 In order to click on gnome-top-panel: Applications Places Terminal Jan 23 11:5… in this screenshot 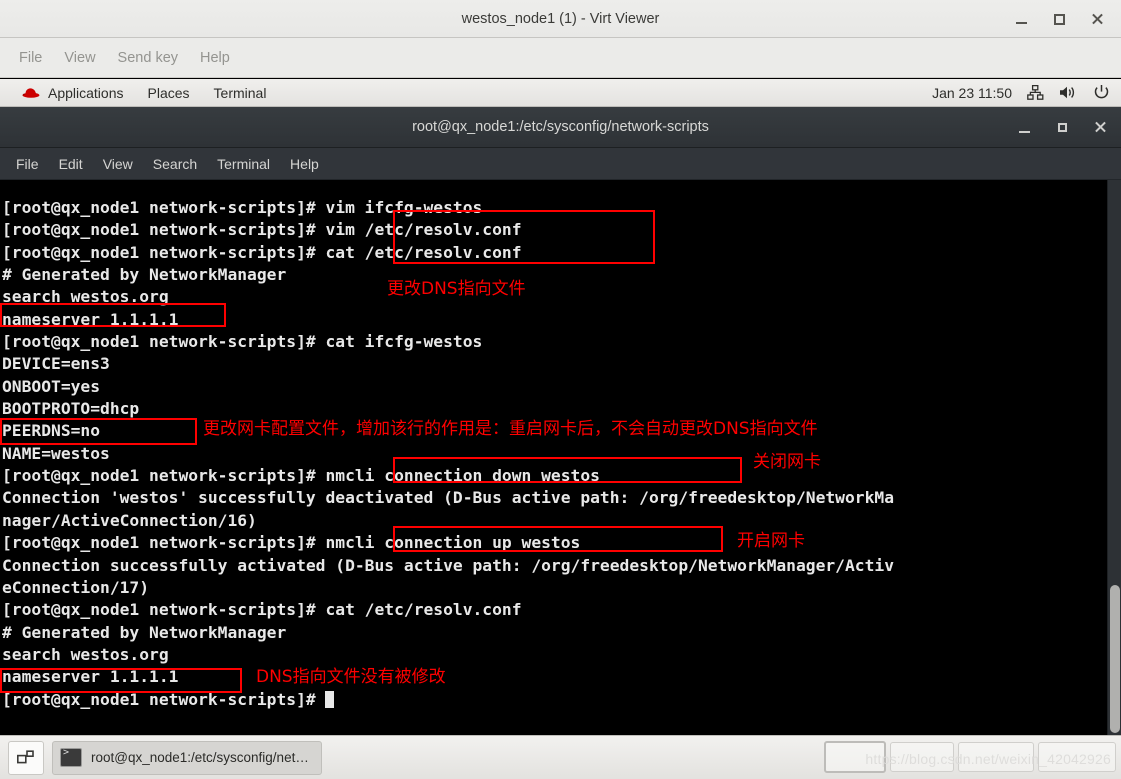, I will do `click(560, 93)`.